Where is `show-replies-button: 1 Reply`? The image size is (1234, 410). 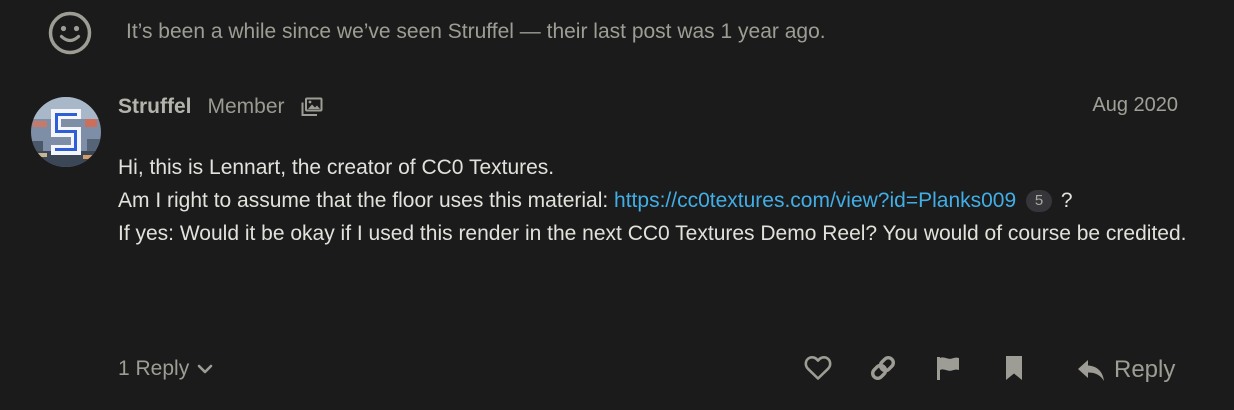
show-replies-button: 1 Reply is located at coordinates (165, 369).